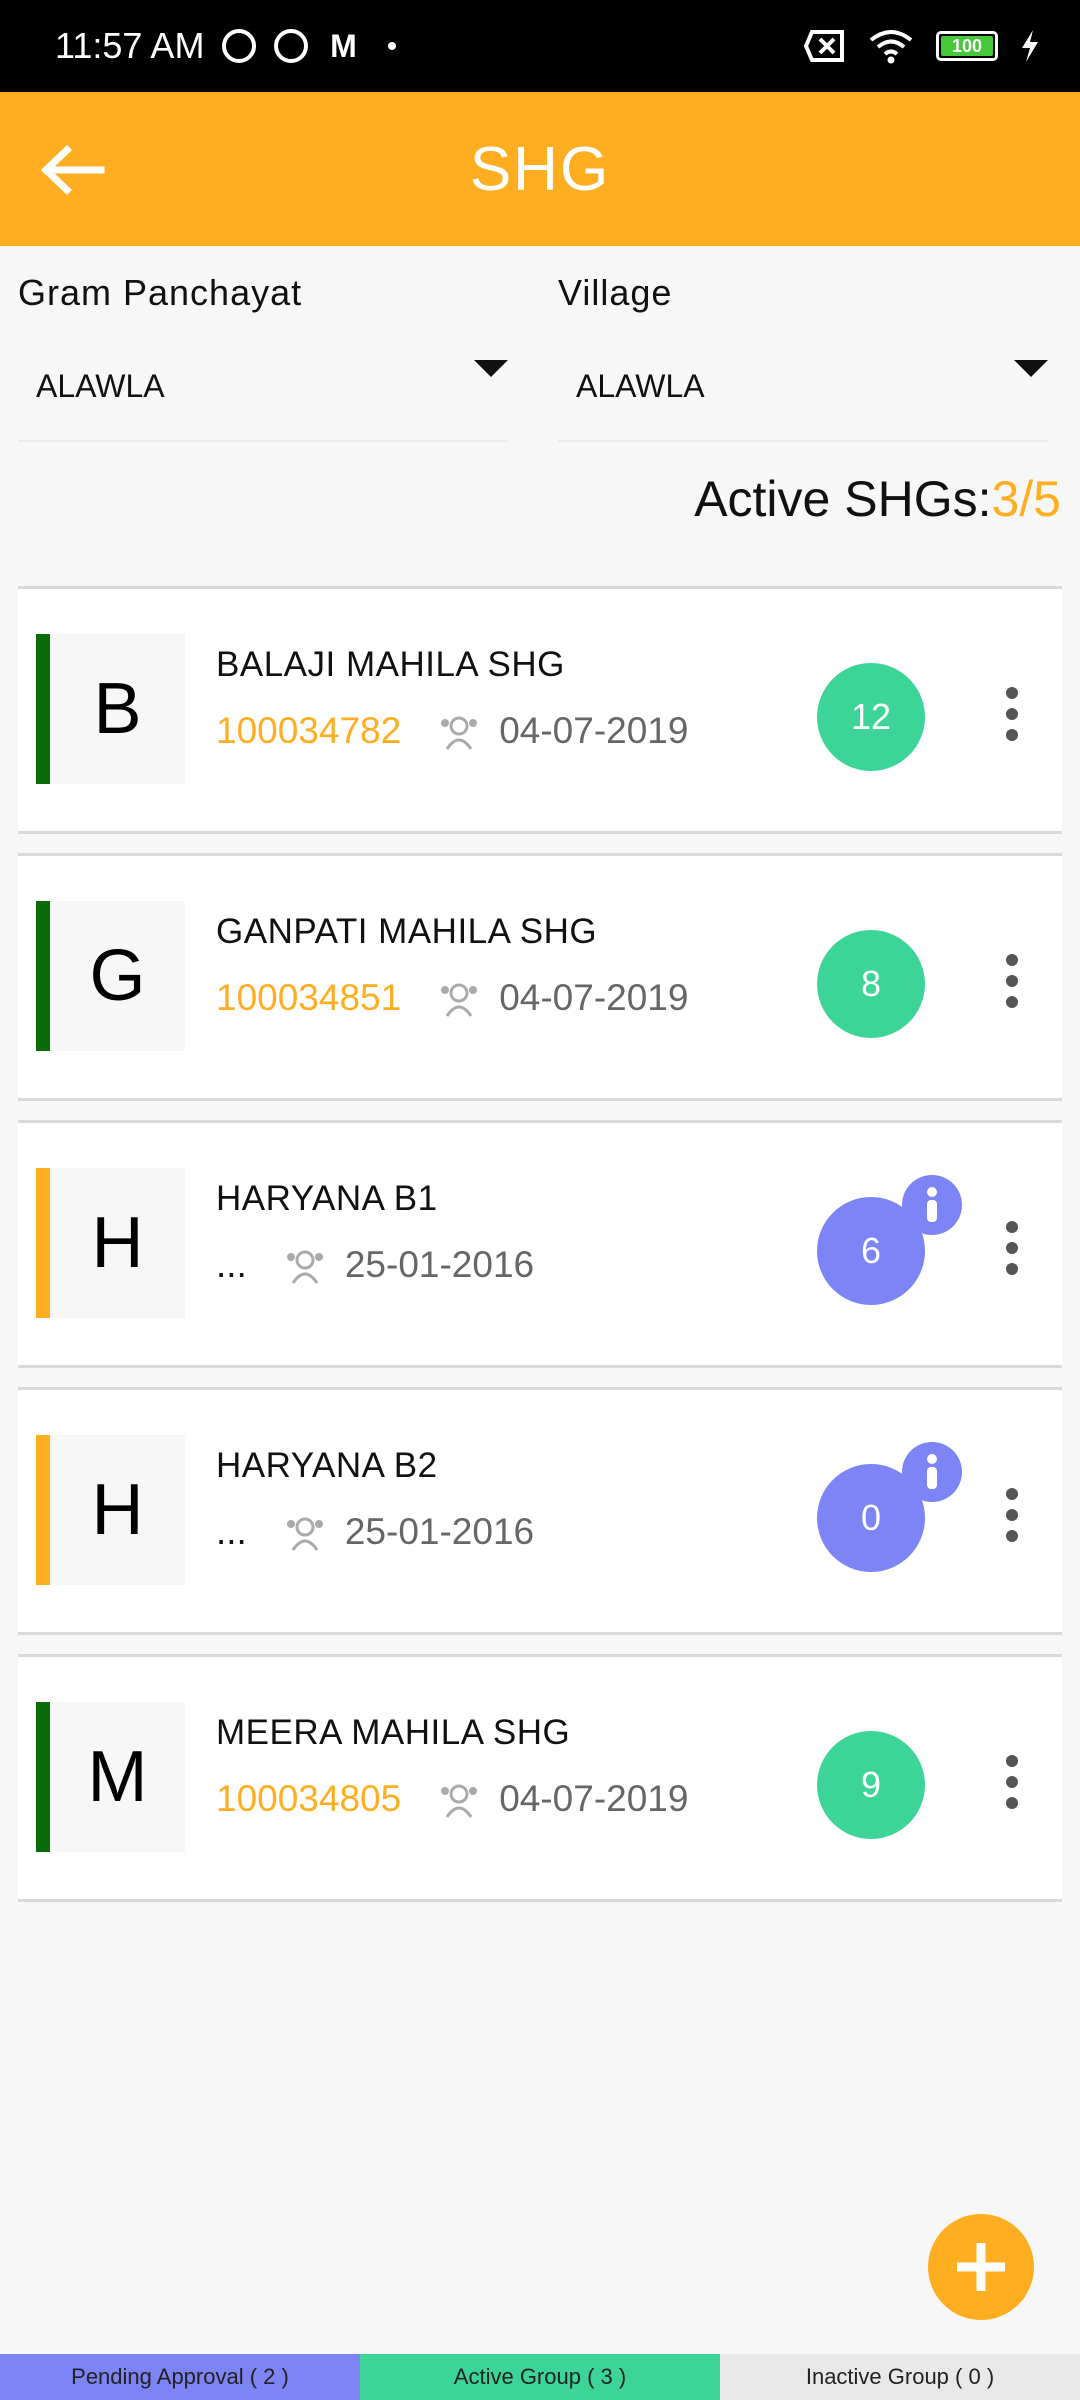 This screenshot has width=1080, height=2400. Describe the element at coordinates (407, 931) in the screenshot. I see `shg-name: GANPATI MAHILA SHG` at that location.